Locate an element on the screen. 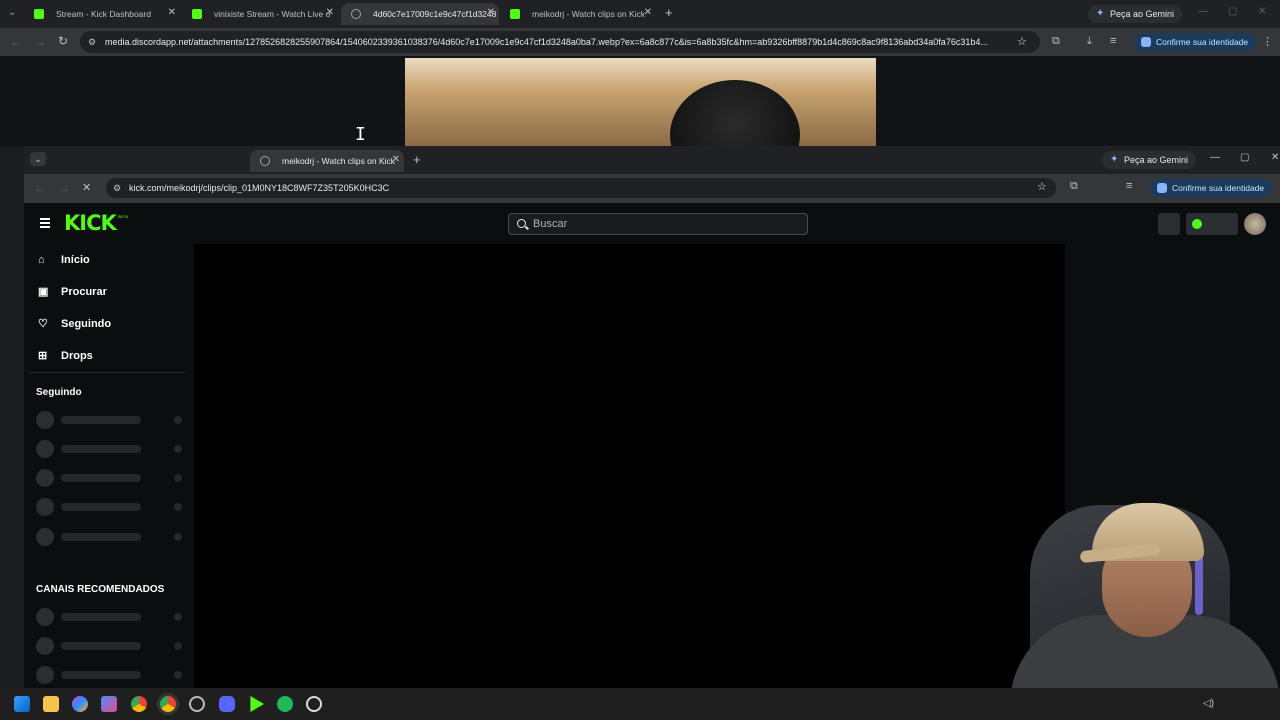  stop-loading-icon: ✕ is located at coordinates (86, 187).